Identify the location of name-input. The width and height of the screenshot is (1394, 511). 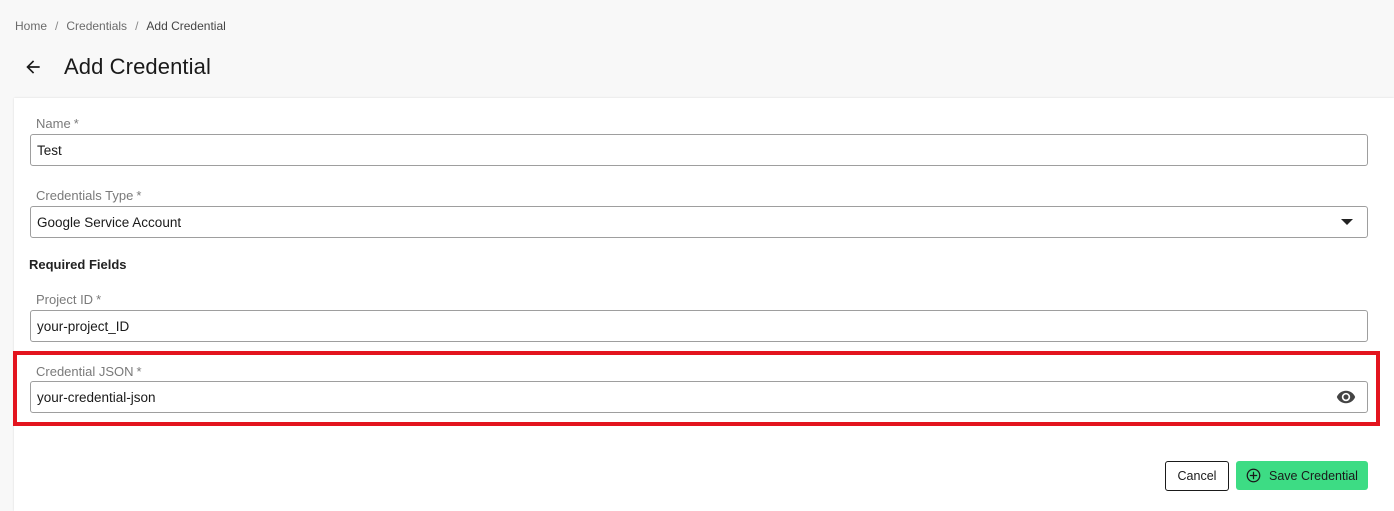
(699, 150).